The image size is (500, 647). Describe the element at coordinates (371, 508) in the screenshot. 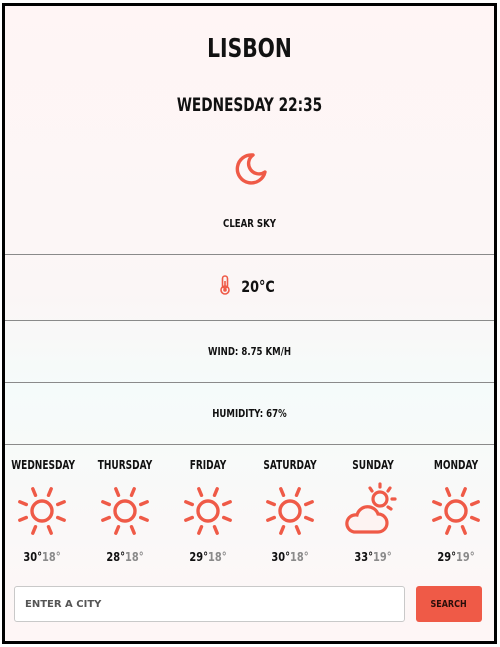

I see `partly-cloudy-icon` at that location.